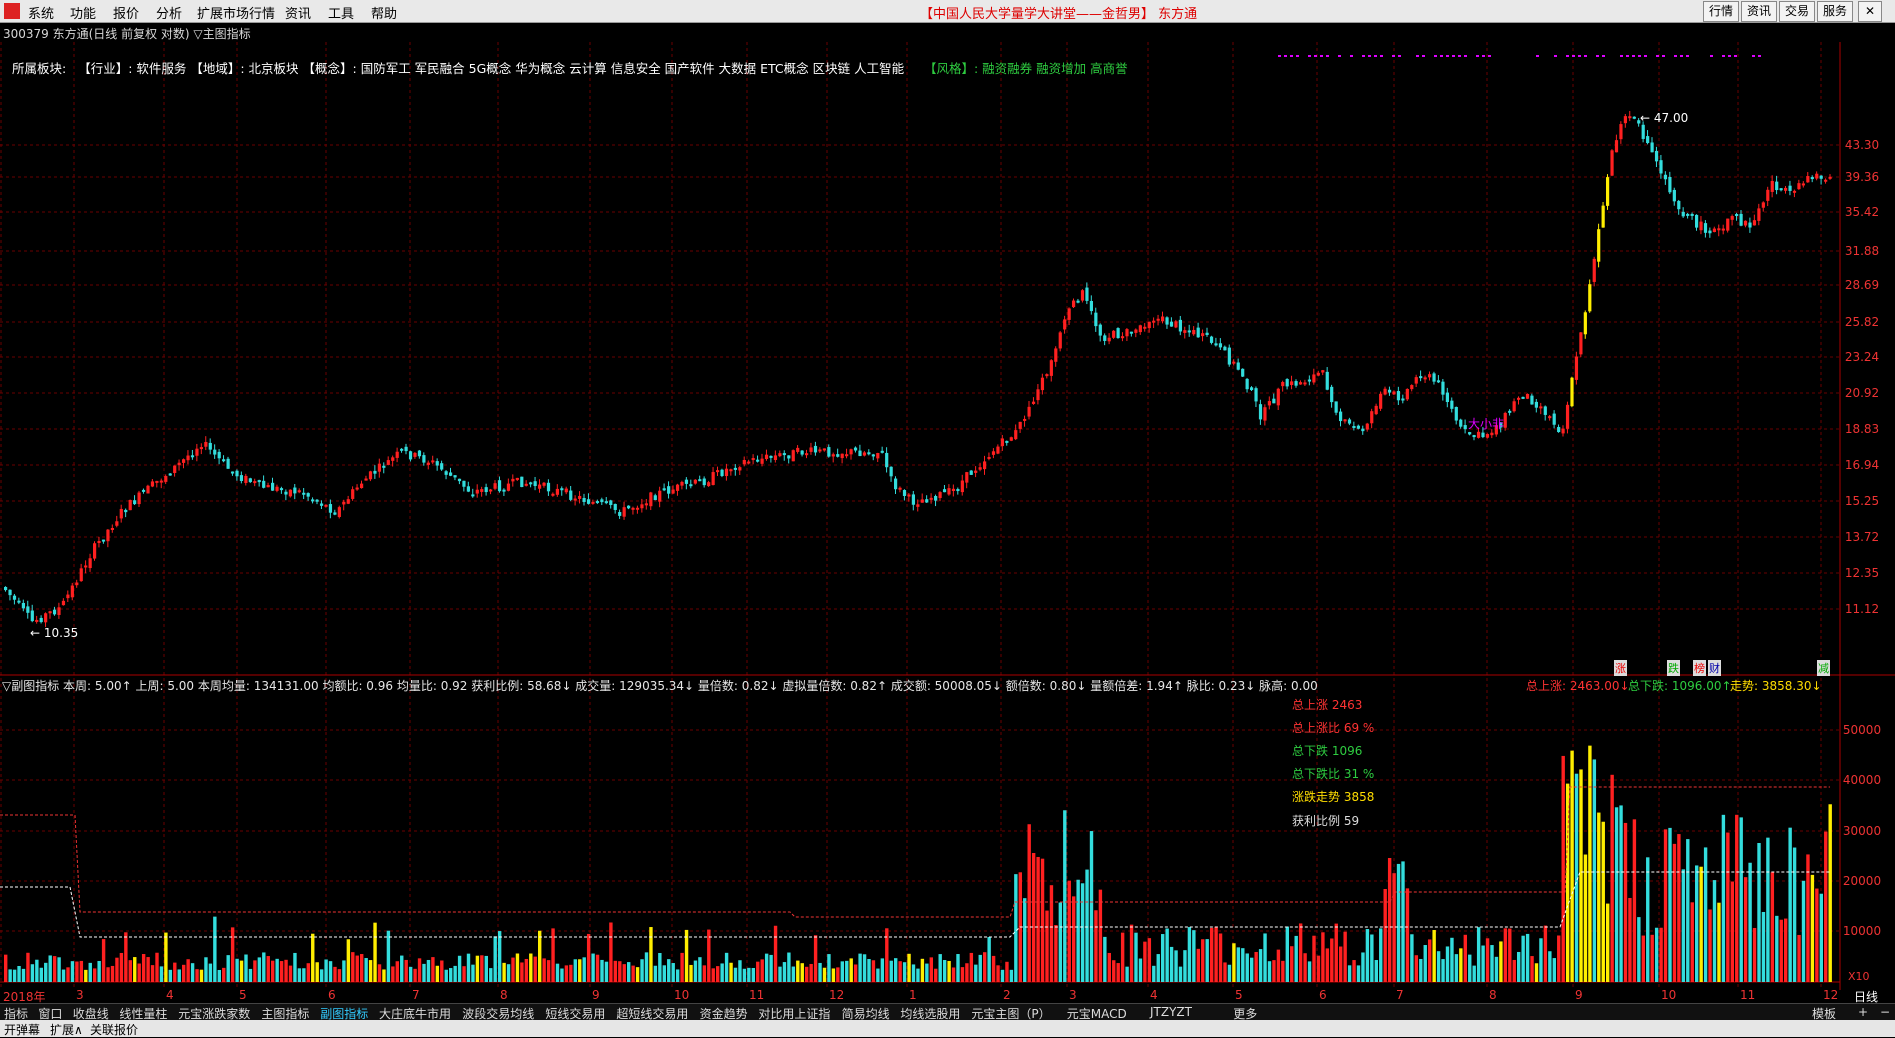 This screenshot has height=1038, width=1895. Describe the element at coordinates (1673, 668) in the screenshot. I see `tag-down: 跌` at that location.